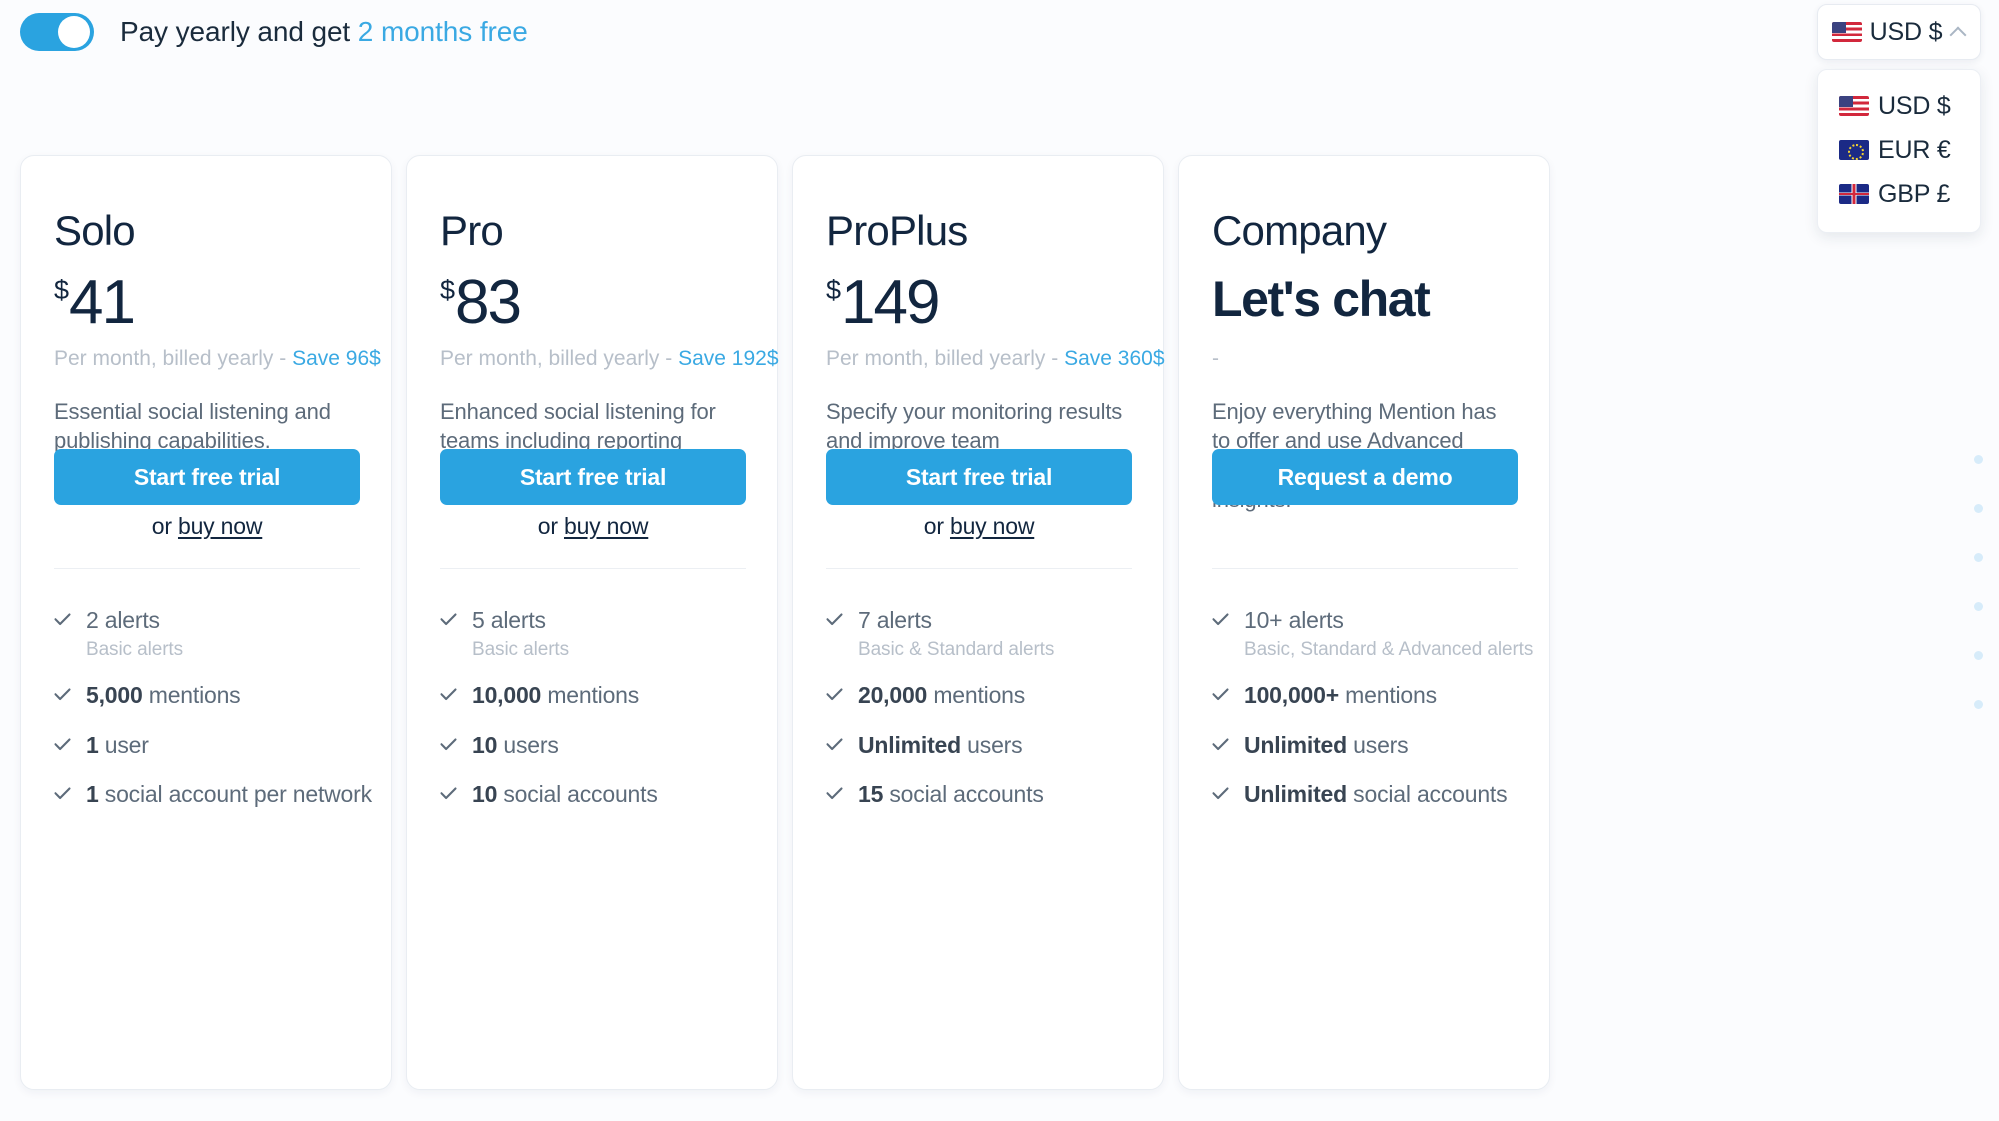 This screenshot has width=1999, height=1121. I want to click on plan-cta-button: Request a demo, so click(1365, 477).